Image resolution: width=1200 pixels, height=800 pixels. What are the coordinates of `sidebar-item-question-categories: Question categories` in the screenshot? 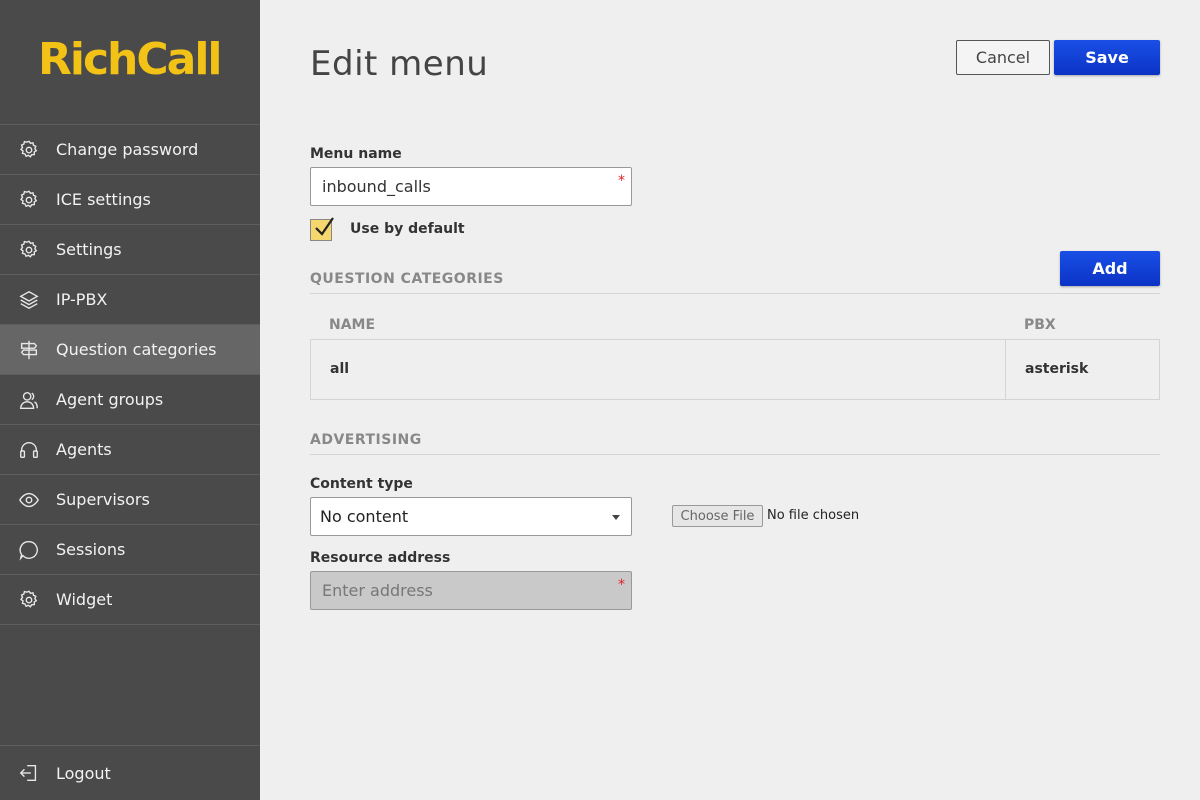 It's located at (130, 350).